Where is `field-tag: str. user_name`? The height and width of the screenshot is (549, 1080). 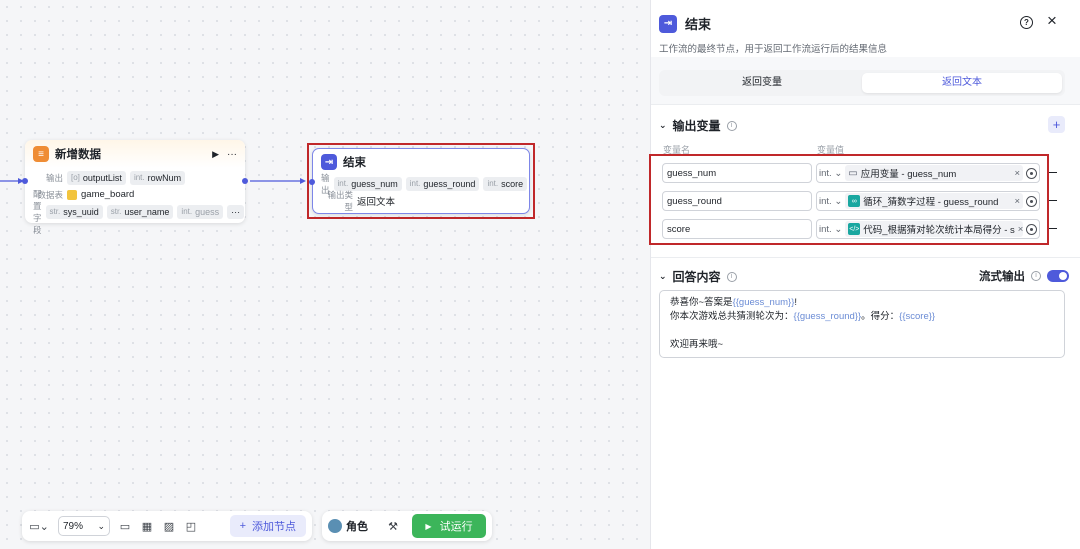 field-tag: str. user_name is located at coordinates (140, 211).